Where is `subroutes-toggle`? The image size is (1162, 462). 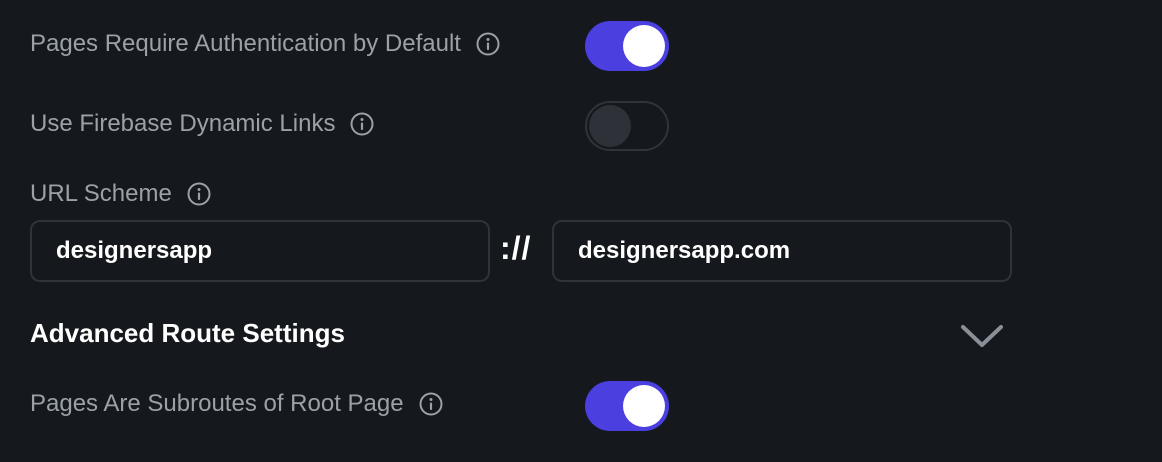
subroutes-toggle is located at coordinates (627, 406).